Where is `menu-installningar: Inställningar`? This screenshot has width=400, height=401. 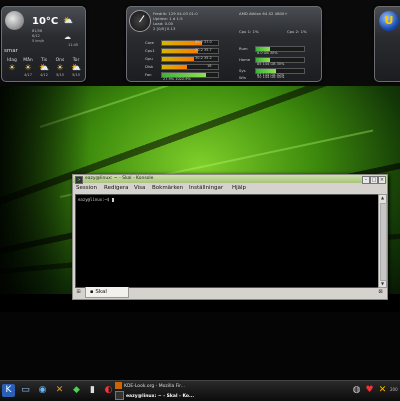
menu-installningar: Inställningar is located at coordinates (206, 188).